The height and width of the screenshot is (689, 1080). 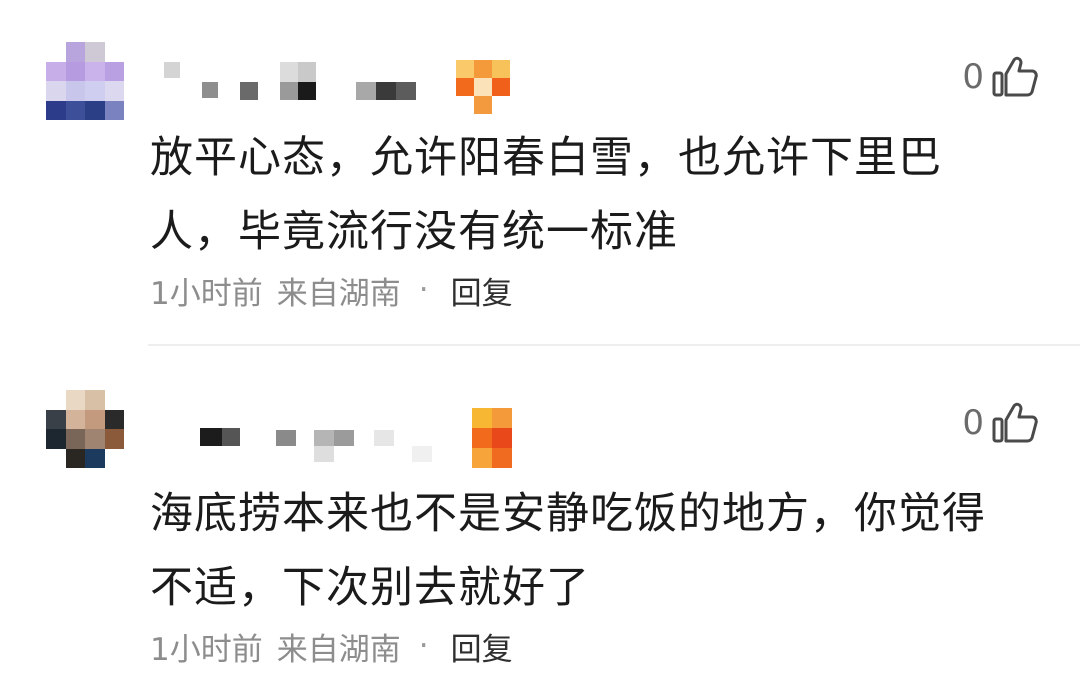 I want to click on comment-text-line: 放平心态，允许阳春白雪，也允许下里巴, so click(x=546, y=158).